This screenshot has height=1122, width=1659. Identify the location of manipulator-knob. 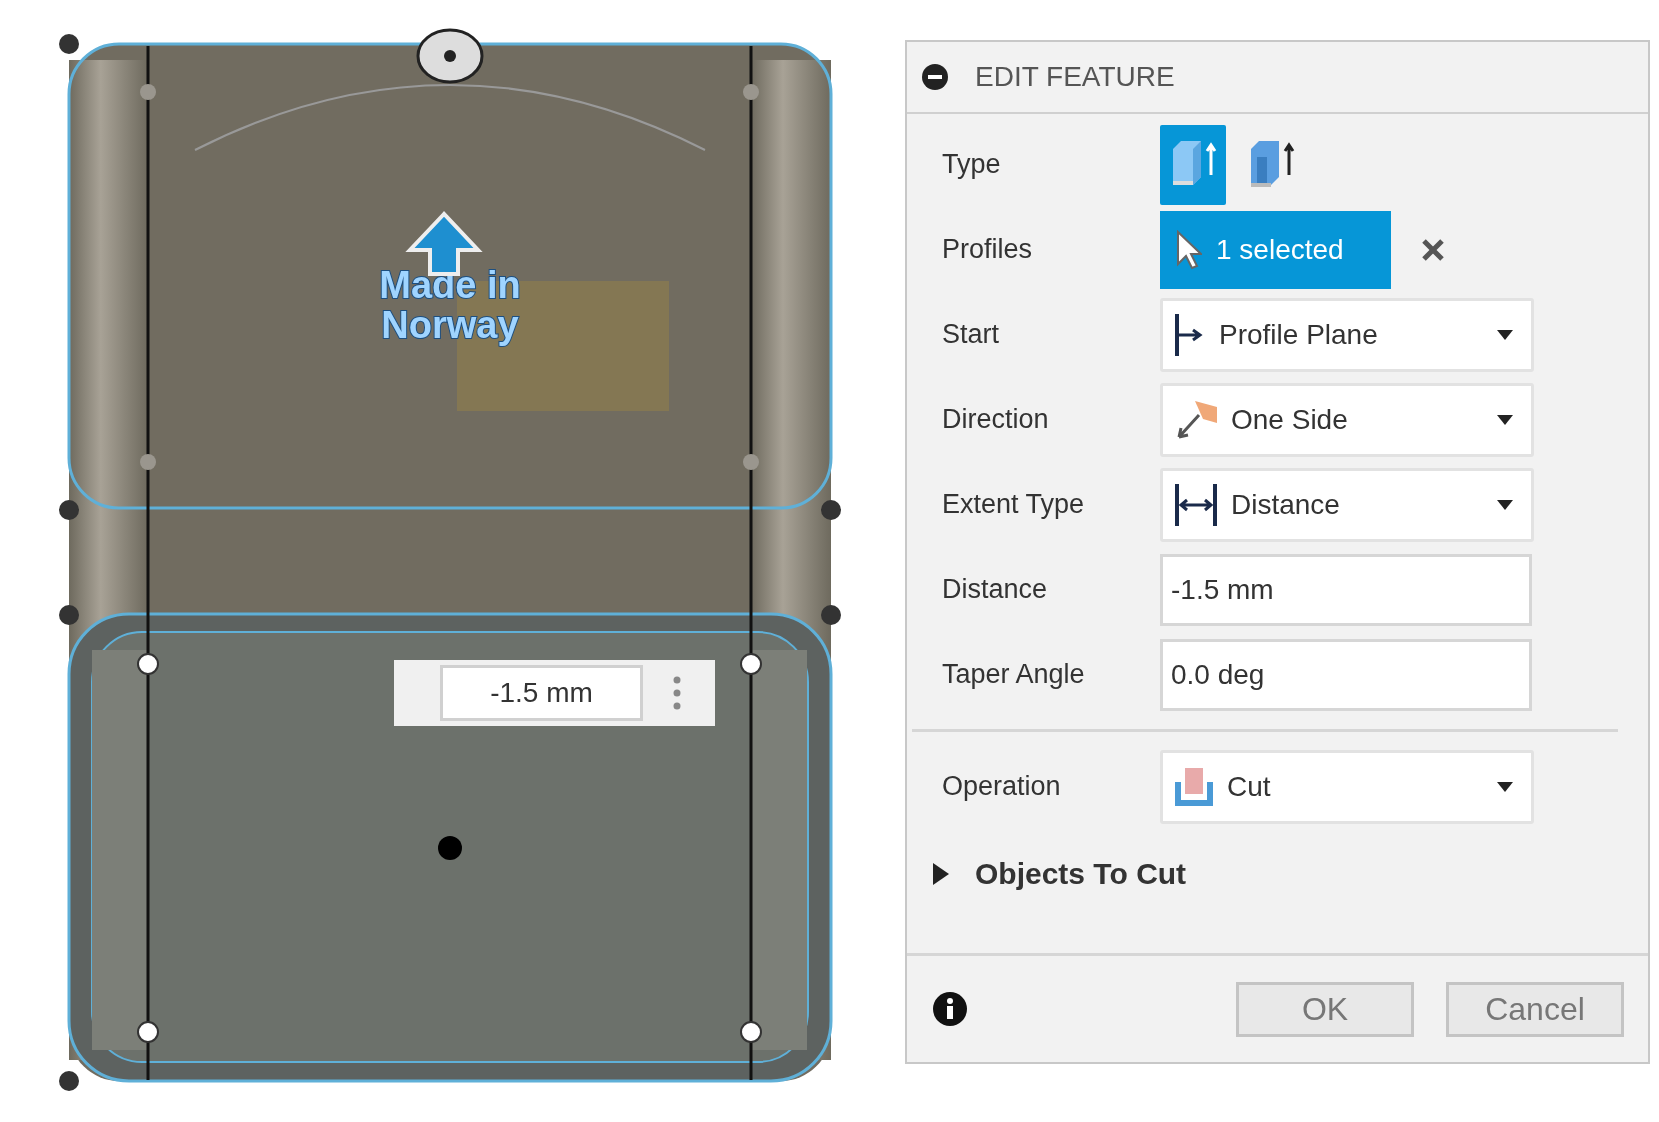
(450, 56).